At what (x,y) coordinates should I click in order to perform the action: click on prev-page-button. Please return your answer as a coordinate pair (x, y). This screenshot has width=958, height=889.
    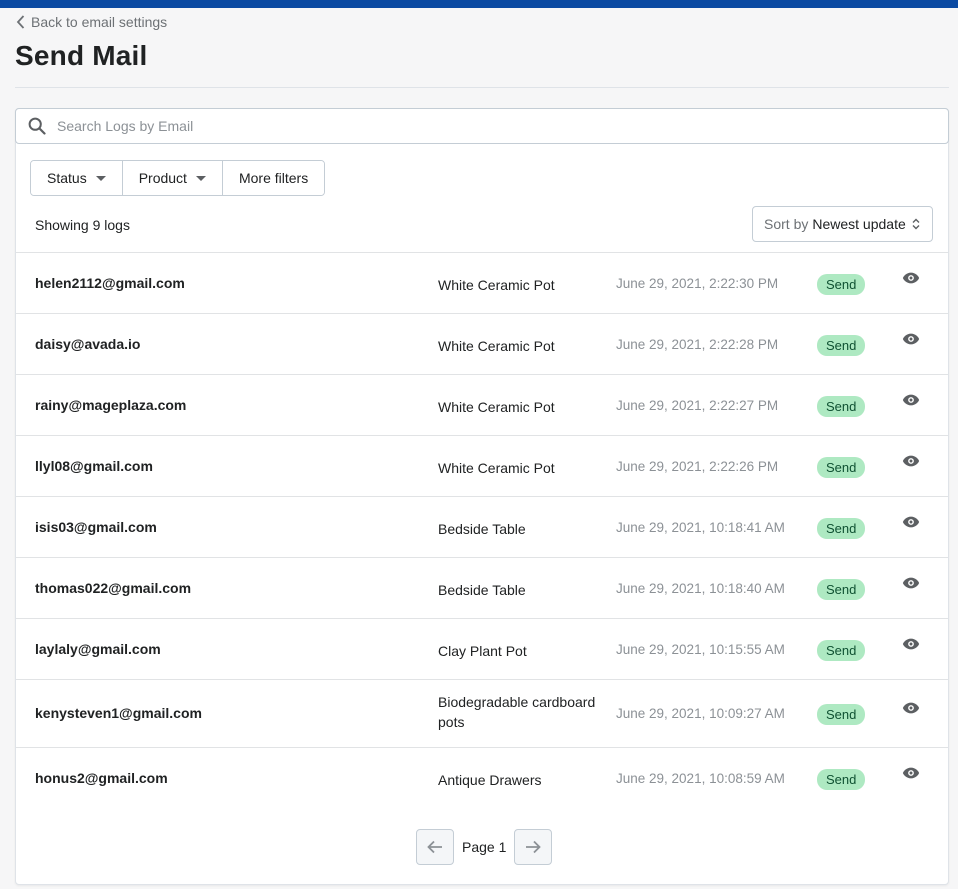
    Looking at the image, I should click on (435, 847).